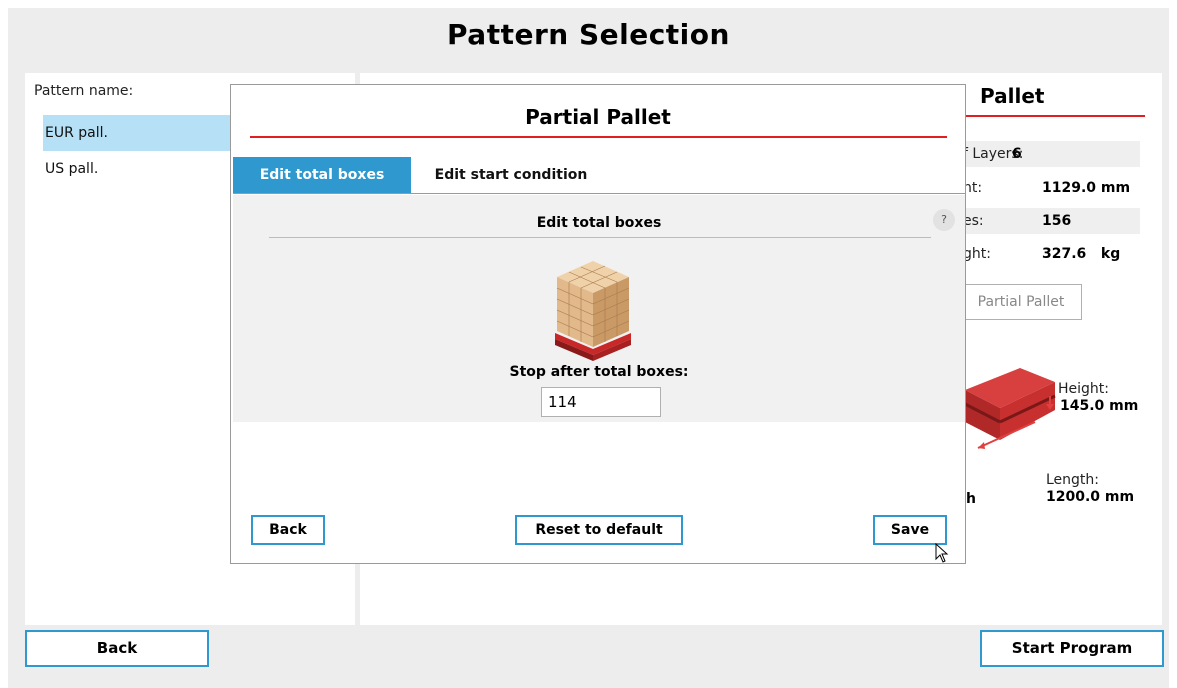  Describe the element at coordinates (322, 175) in the screenshot. I see `tab-edit-total-boxes: Edit total boxes` at that location.